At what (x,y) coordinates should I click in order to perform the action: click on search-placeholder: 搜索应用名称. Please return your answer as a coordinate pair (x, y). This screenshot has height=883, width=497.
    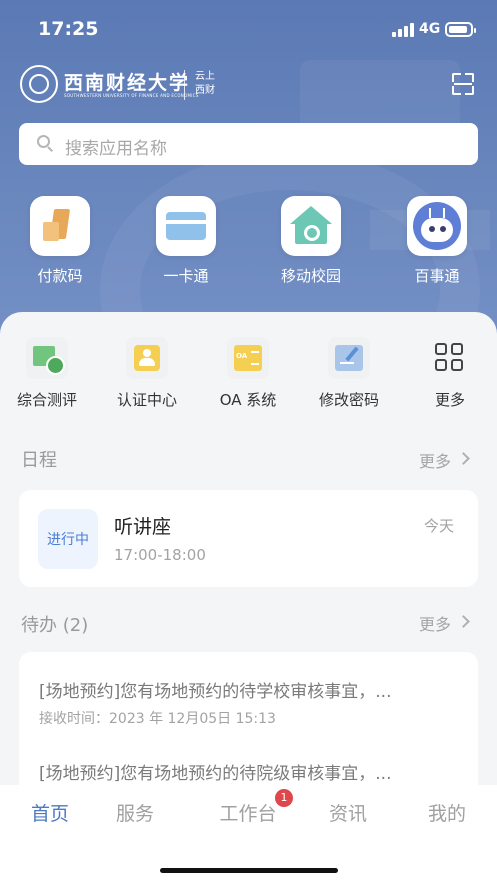
    Looking at the image, I should click on (116, 149).